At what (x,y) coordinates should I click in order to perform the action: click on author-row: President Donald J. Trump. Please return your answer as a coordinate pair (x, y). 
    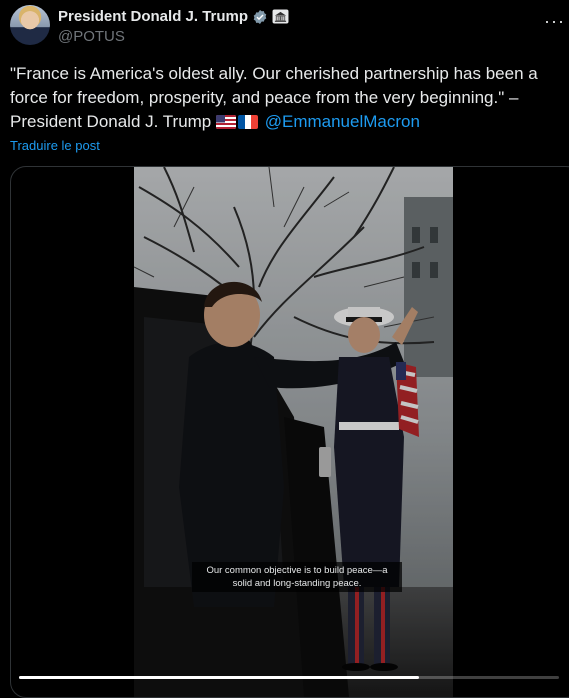
    Looking at the image, I should click on (173, 16).